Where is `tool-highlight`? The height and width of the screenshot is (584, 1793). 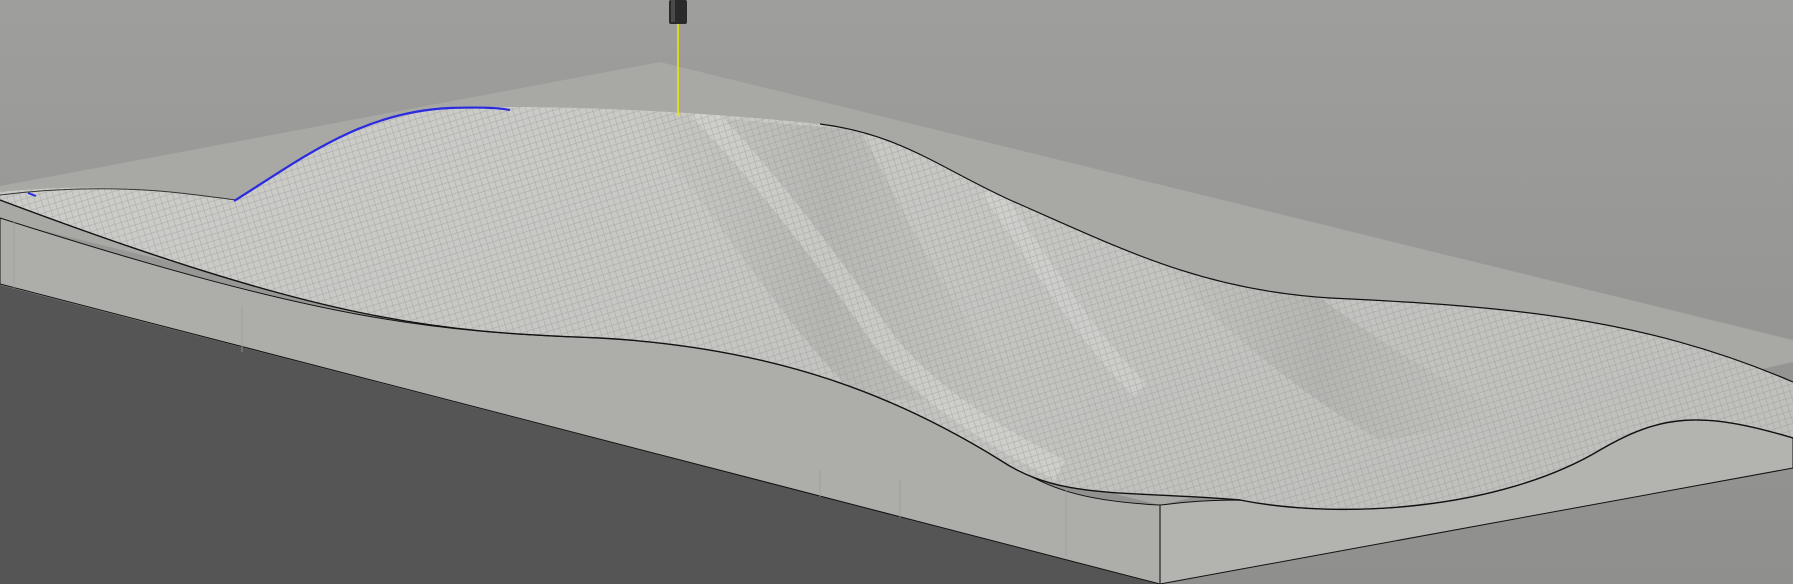 tool-highlight is located at coordinates (673, 11).